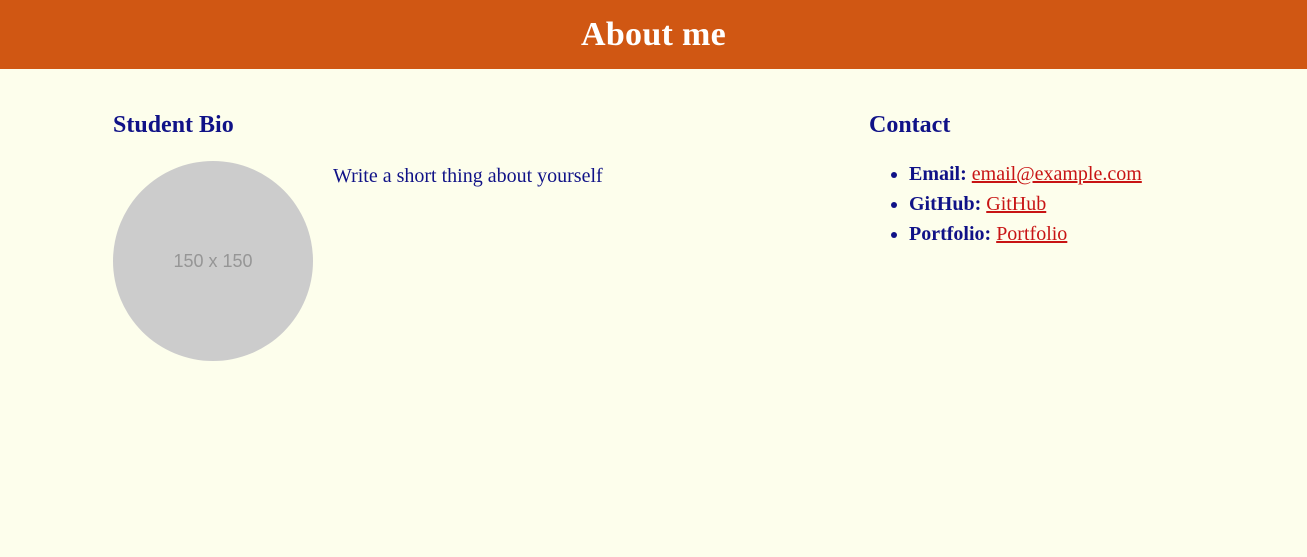 The width and height of the screenshot is (1307, 557). I want to click on contact-item-github: GitHub, so click(1099, 204).